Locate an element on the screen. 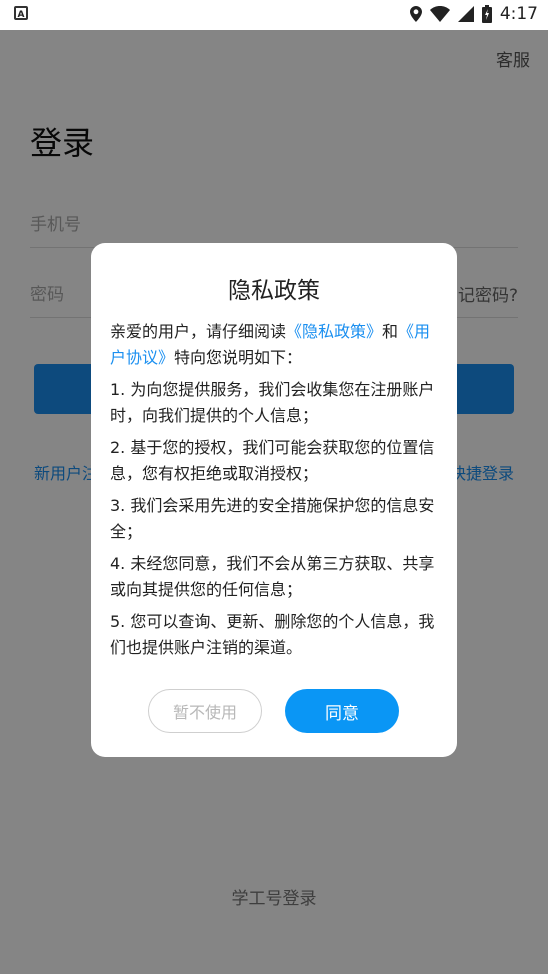 This screenshot has height=974, width=548. policy-item: 1. 为向您提供服务，我们会收集您在注册账户时，向我们提供的个人信息； is located at coordinates (272, 402).